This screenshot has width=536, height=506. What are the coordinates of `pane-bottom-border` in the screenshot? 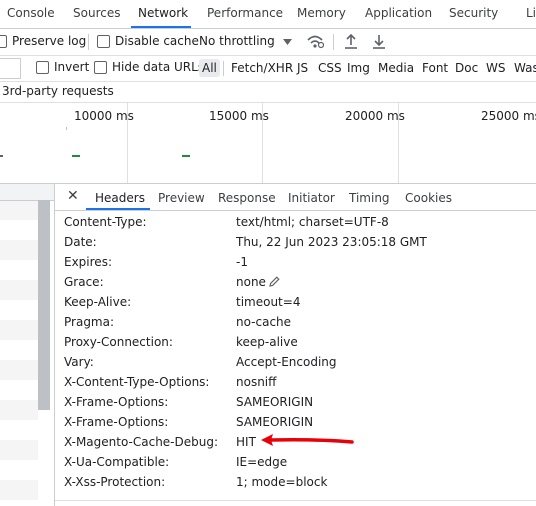 It's located at (295, 500).